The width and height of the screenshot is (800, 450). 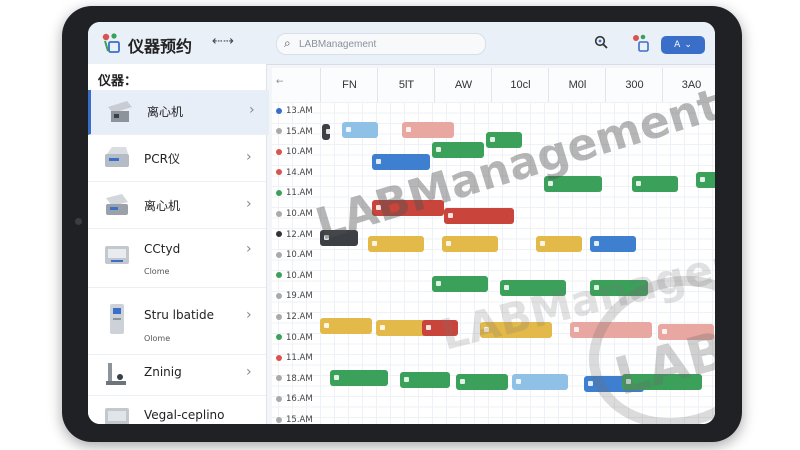 I want to click on search-box: ⌕, so click(x=381, y=44).